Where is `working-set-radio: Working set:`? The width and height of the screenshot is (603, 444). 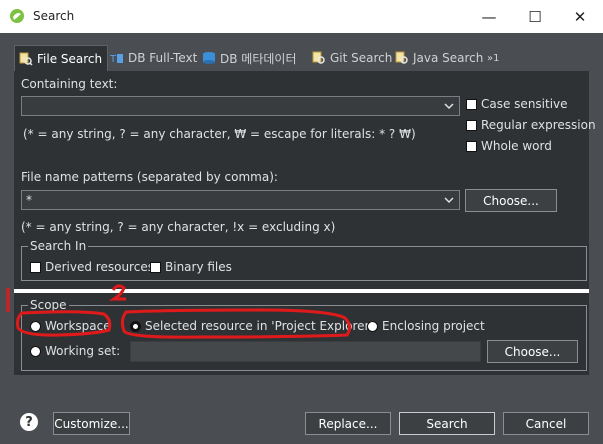
working-set-radio: Working set: is located at coordinates (75, 351).